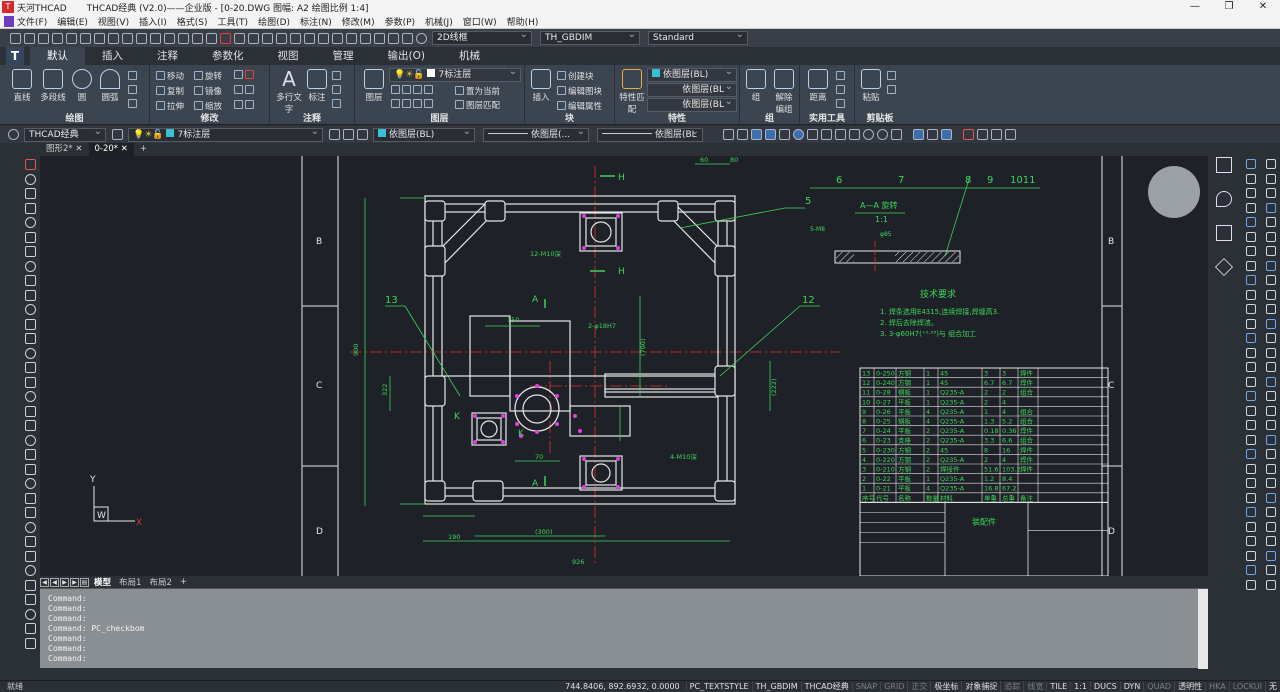 The image size is (1280, 692). I want to click on right-tool-1-1-icon, so click(1271, 178).